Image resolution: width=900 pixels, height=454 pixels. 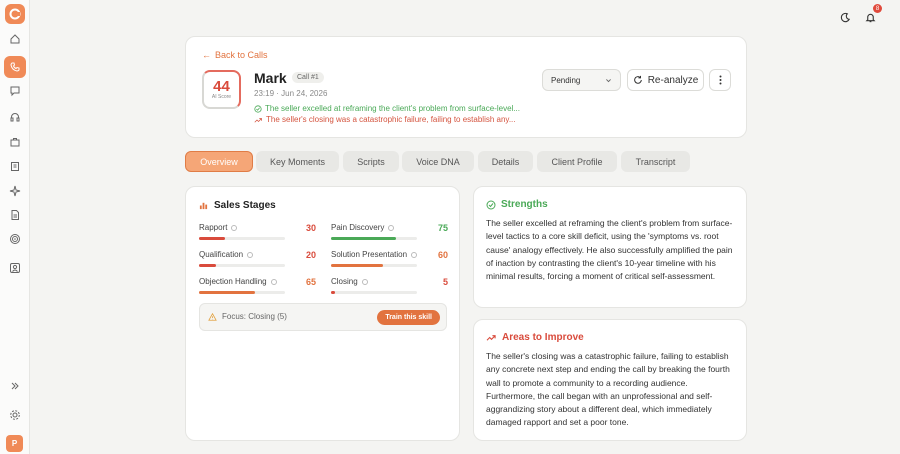 What do you see at coordinates (241, 55) in the screenshot?
I see `back-link-label: Back to Calls` at bounding box center [241, 55].